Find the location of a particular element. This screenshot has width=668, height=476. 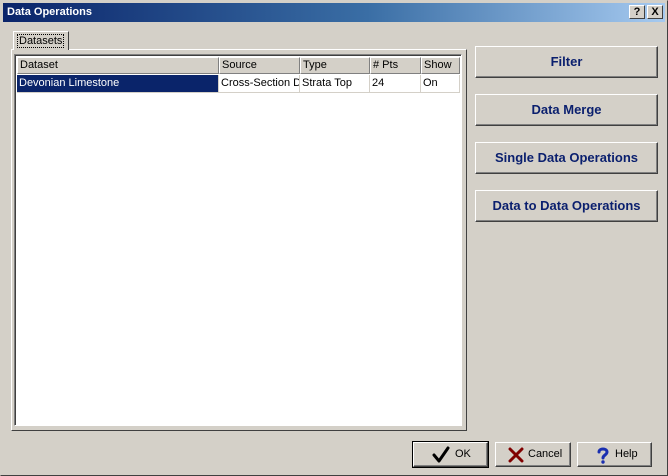

title-close-button: X is located at coordinates (655, 12).